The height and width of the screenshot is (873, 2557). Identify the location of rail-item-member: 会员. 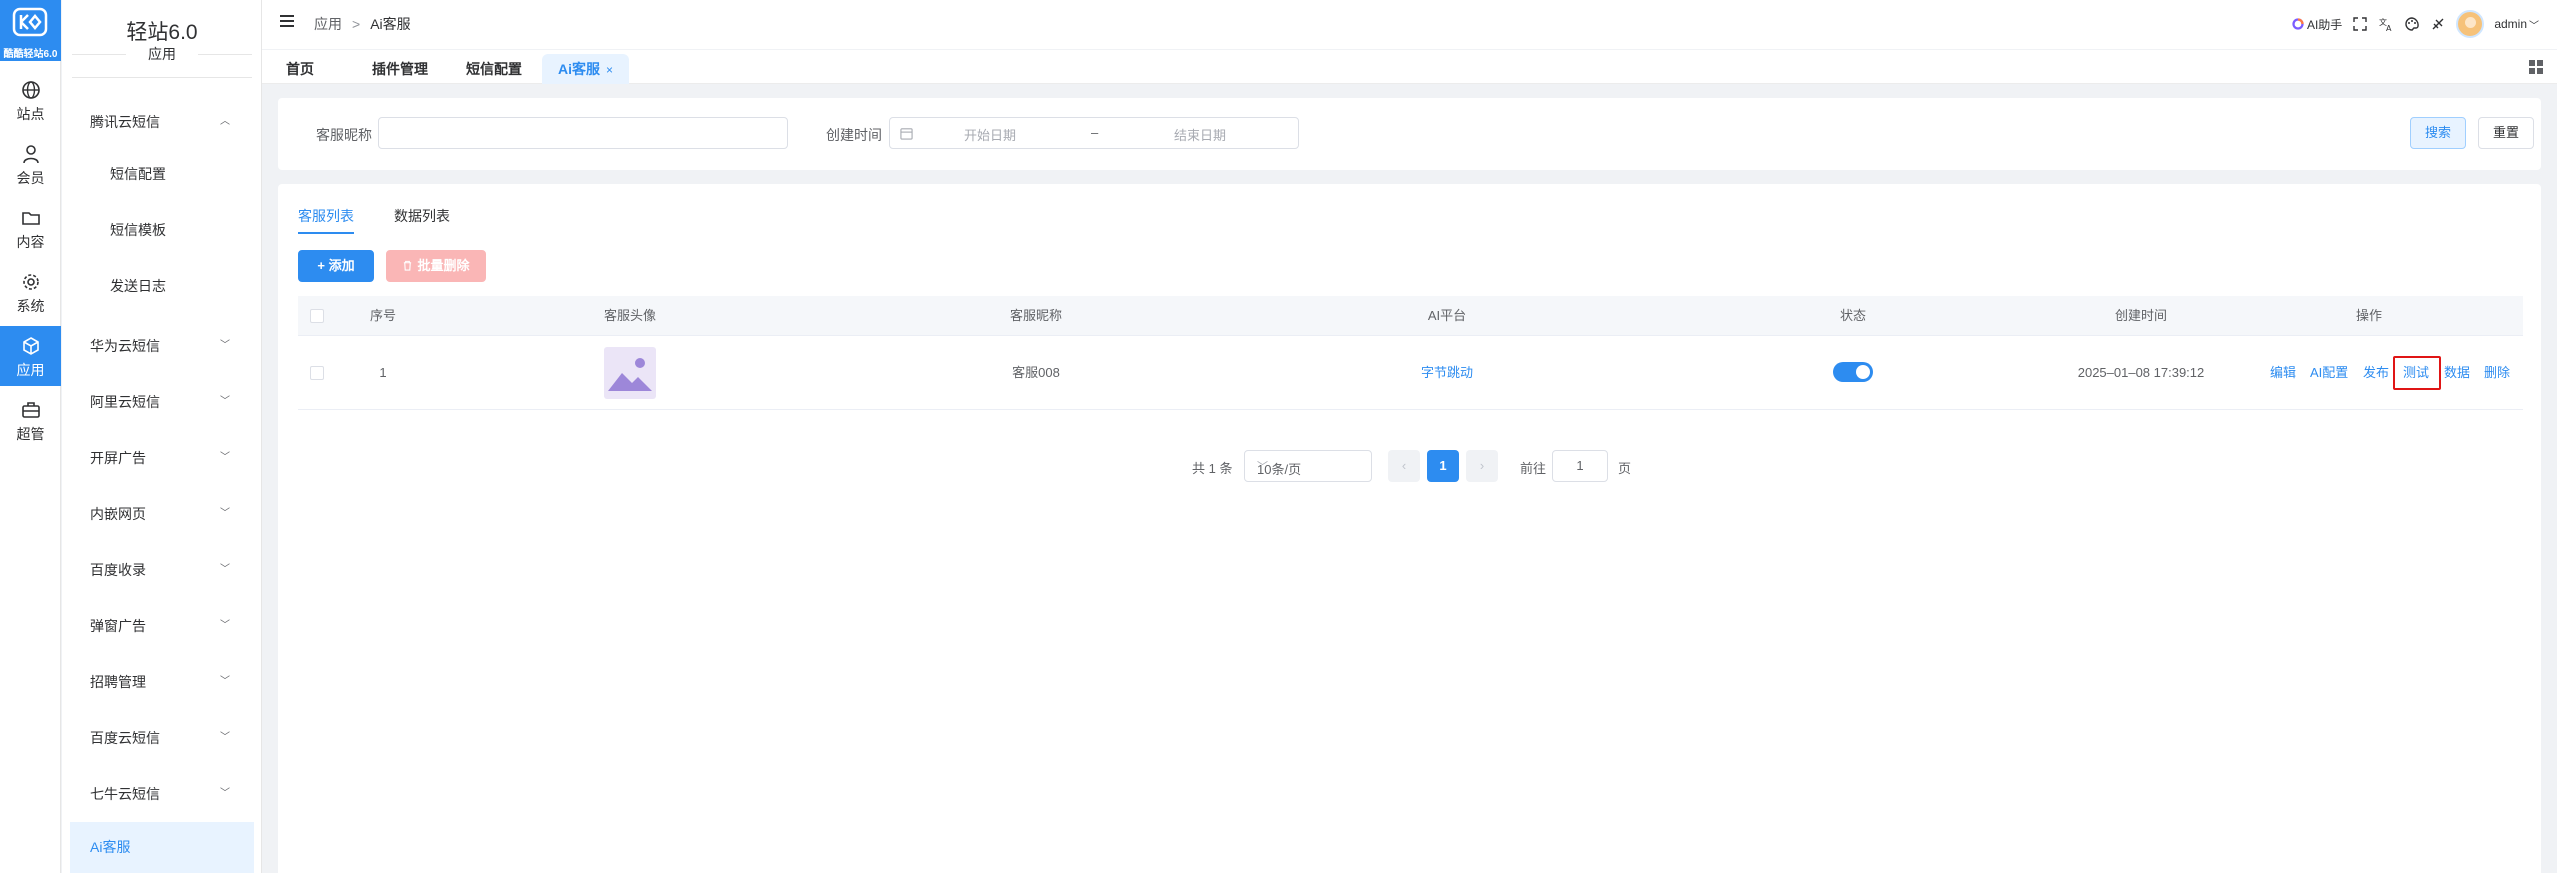
(30, 164).